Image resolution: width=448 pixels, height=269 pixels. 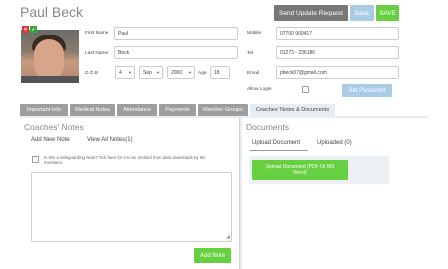 What do you see at coordinates (177, 72) in the screenshot?
I see `dob-year-value: 2000` at bounding box center [177, 72].